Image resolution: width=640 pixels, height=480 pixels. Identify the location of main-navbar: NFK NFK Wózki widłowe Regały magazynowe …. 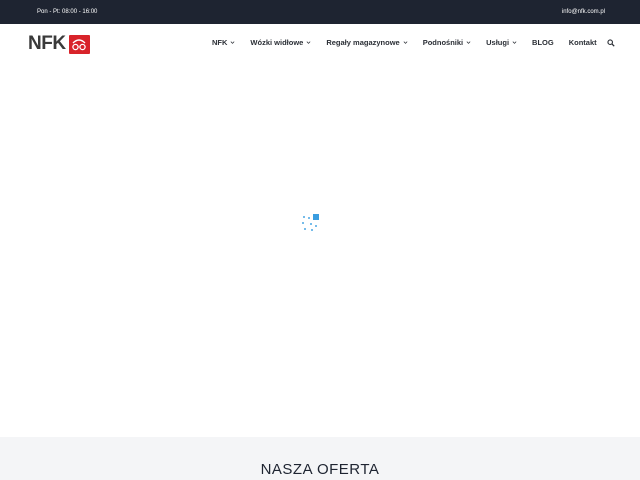
(320, 44).